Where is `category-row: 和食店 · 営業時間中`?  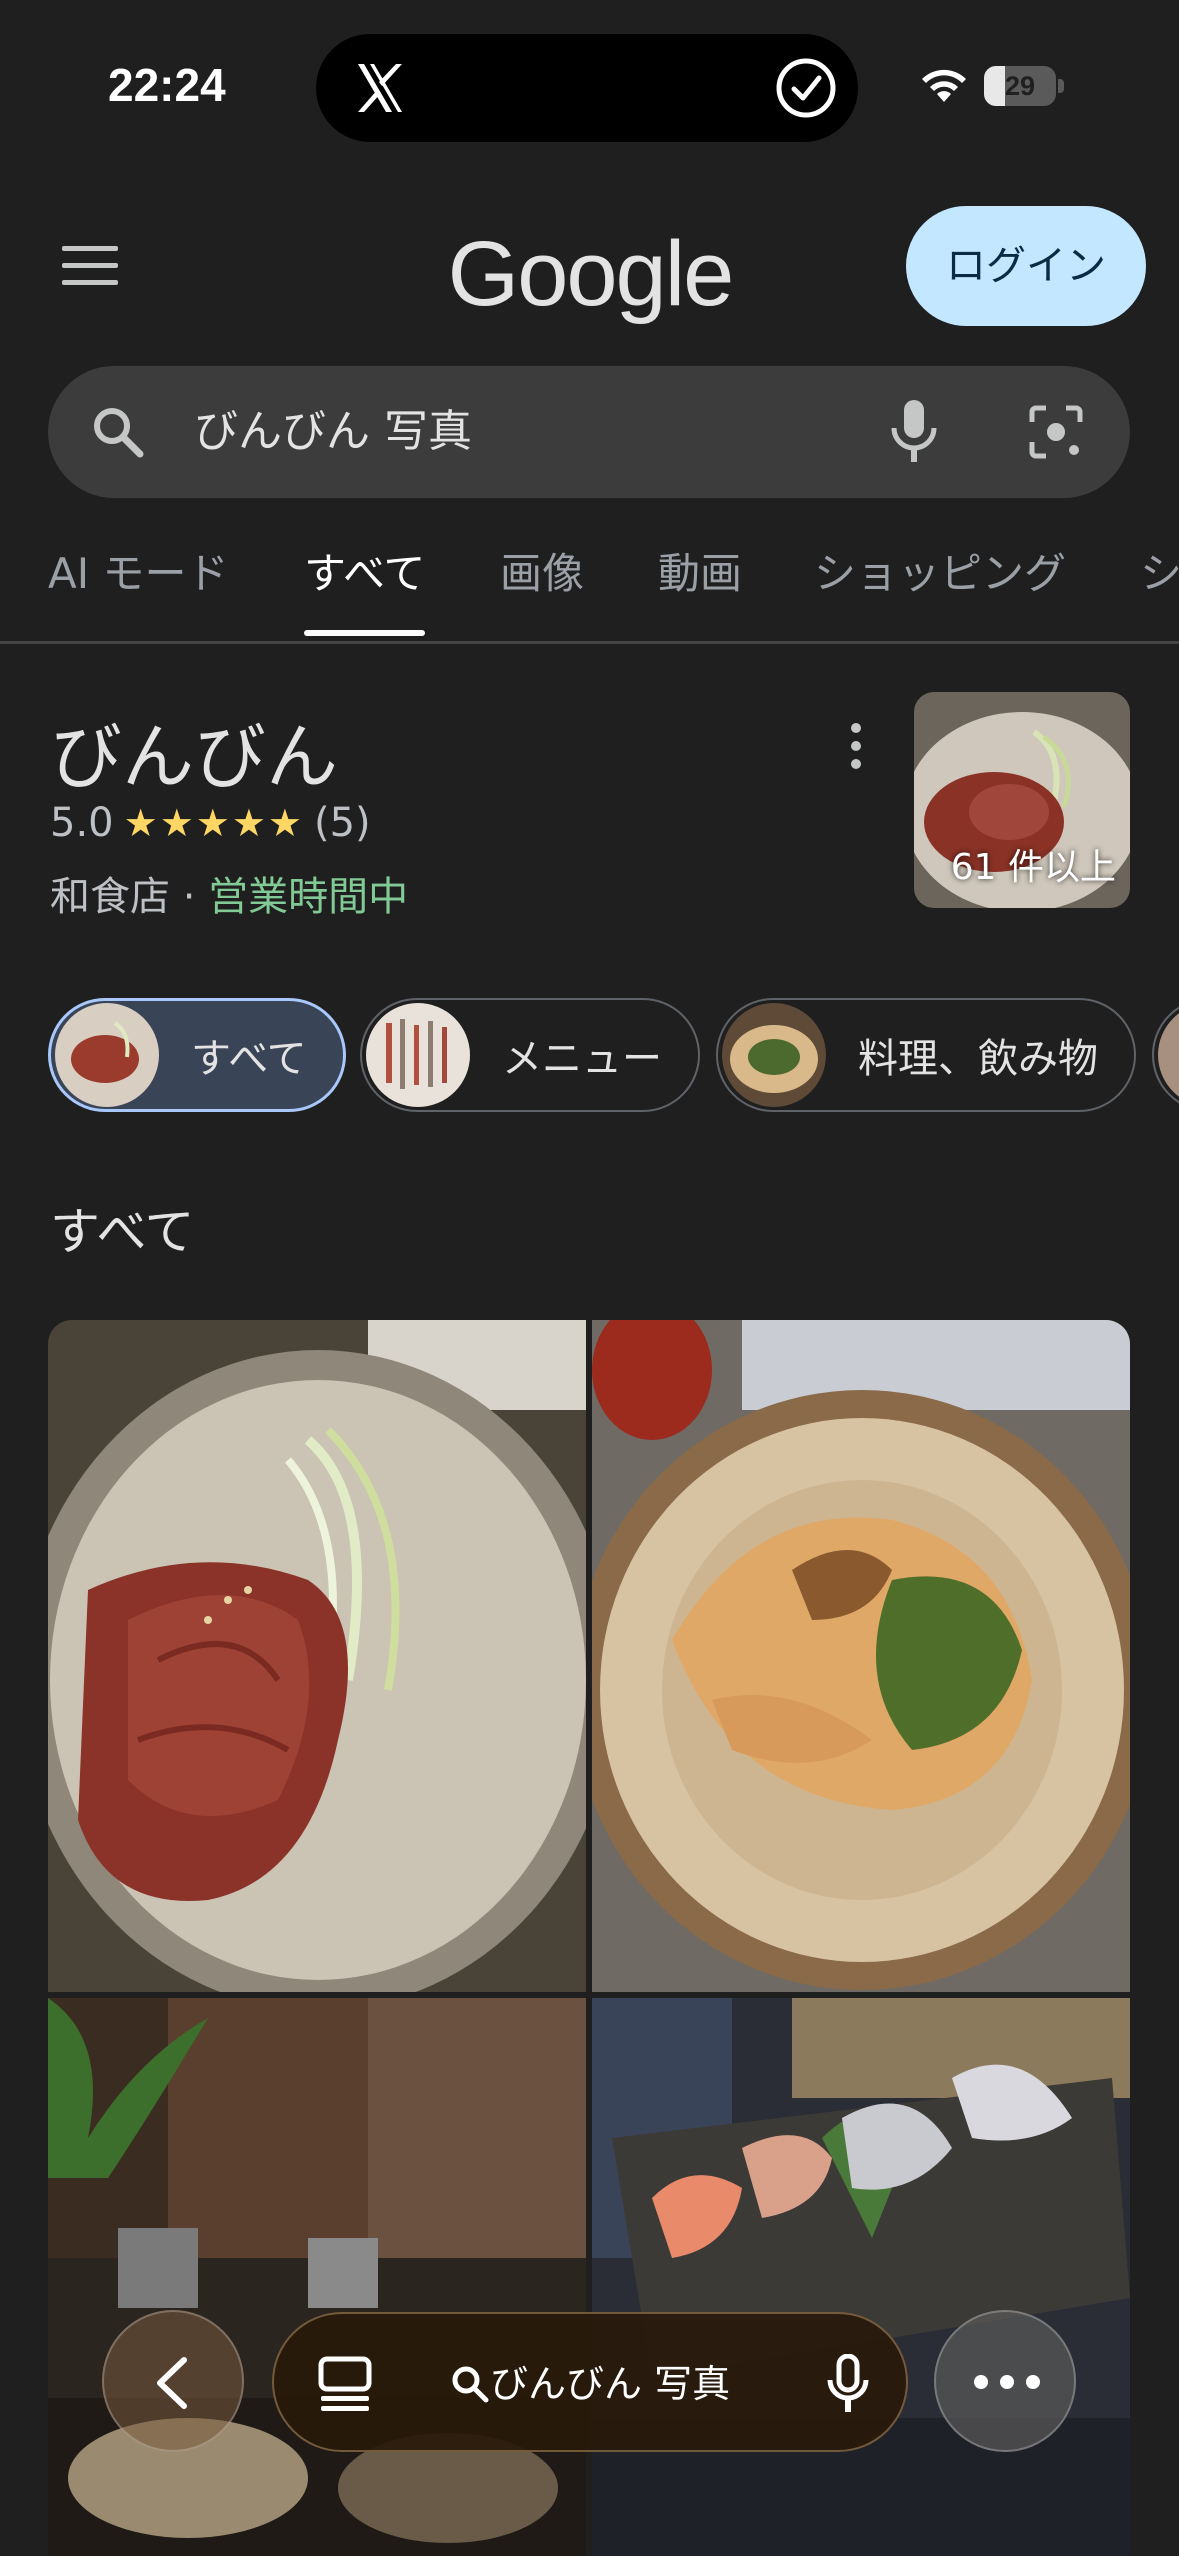 category-row: 和食店 · 営業時間中 is located at coordinates (229, 893).